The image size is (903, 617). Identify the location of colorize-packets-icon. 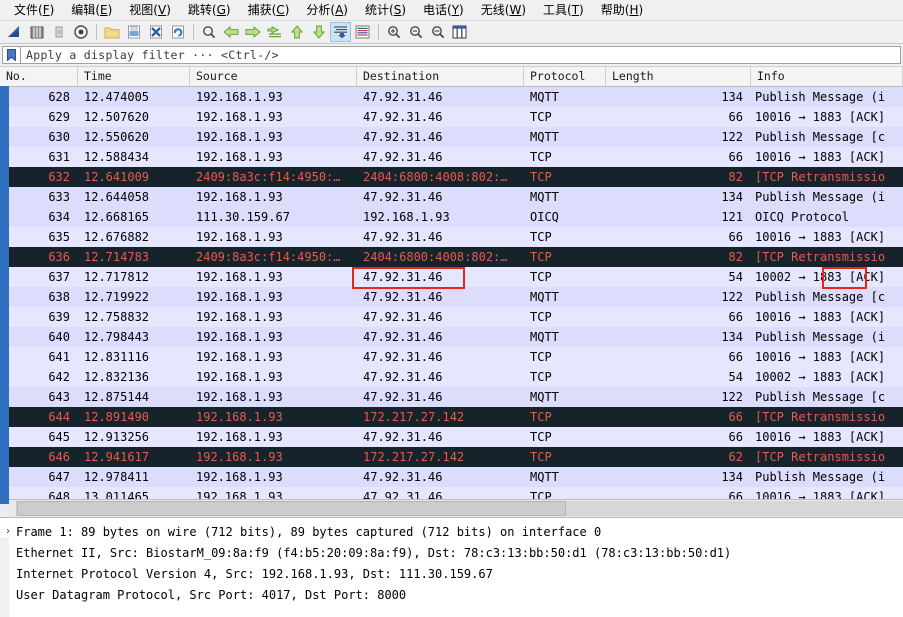
(362, 32).